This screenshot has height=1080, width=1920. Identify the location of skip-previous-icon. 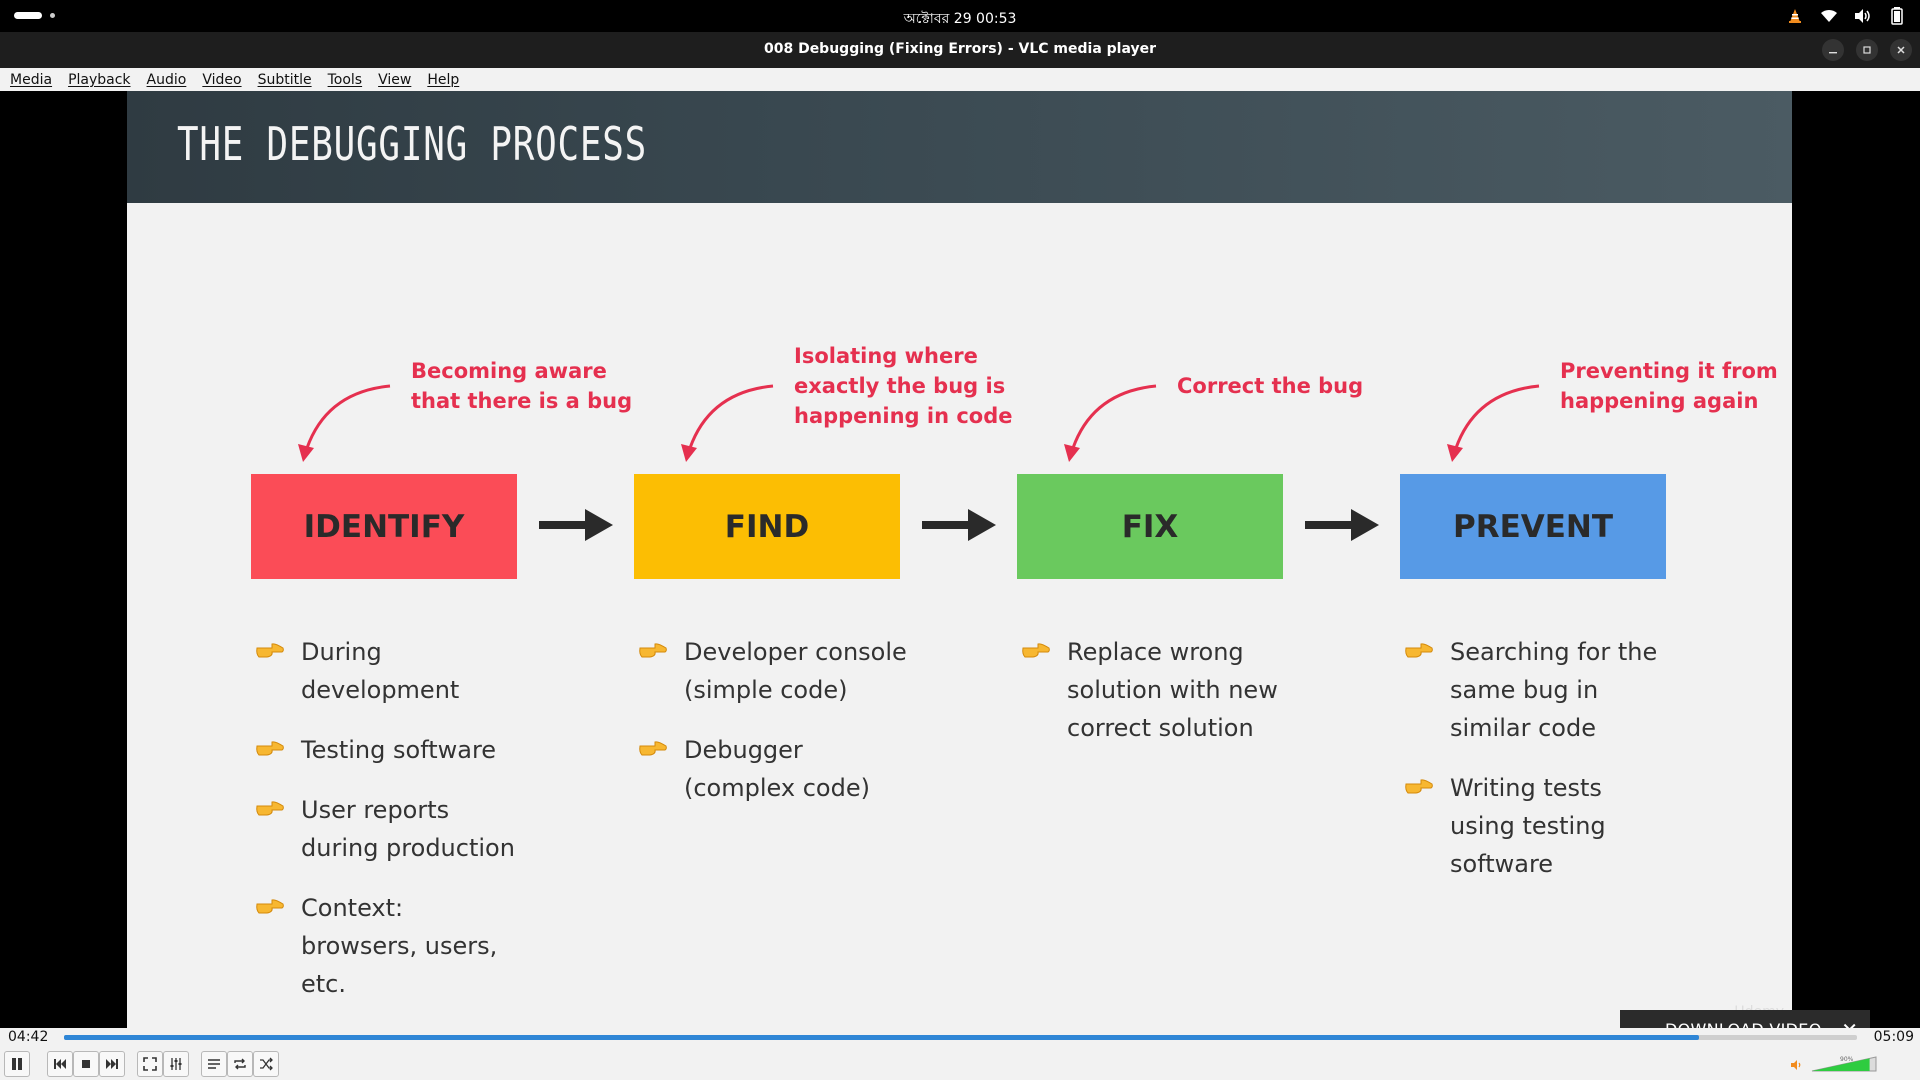
(60, 1064).